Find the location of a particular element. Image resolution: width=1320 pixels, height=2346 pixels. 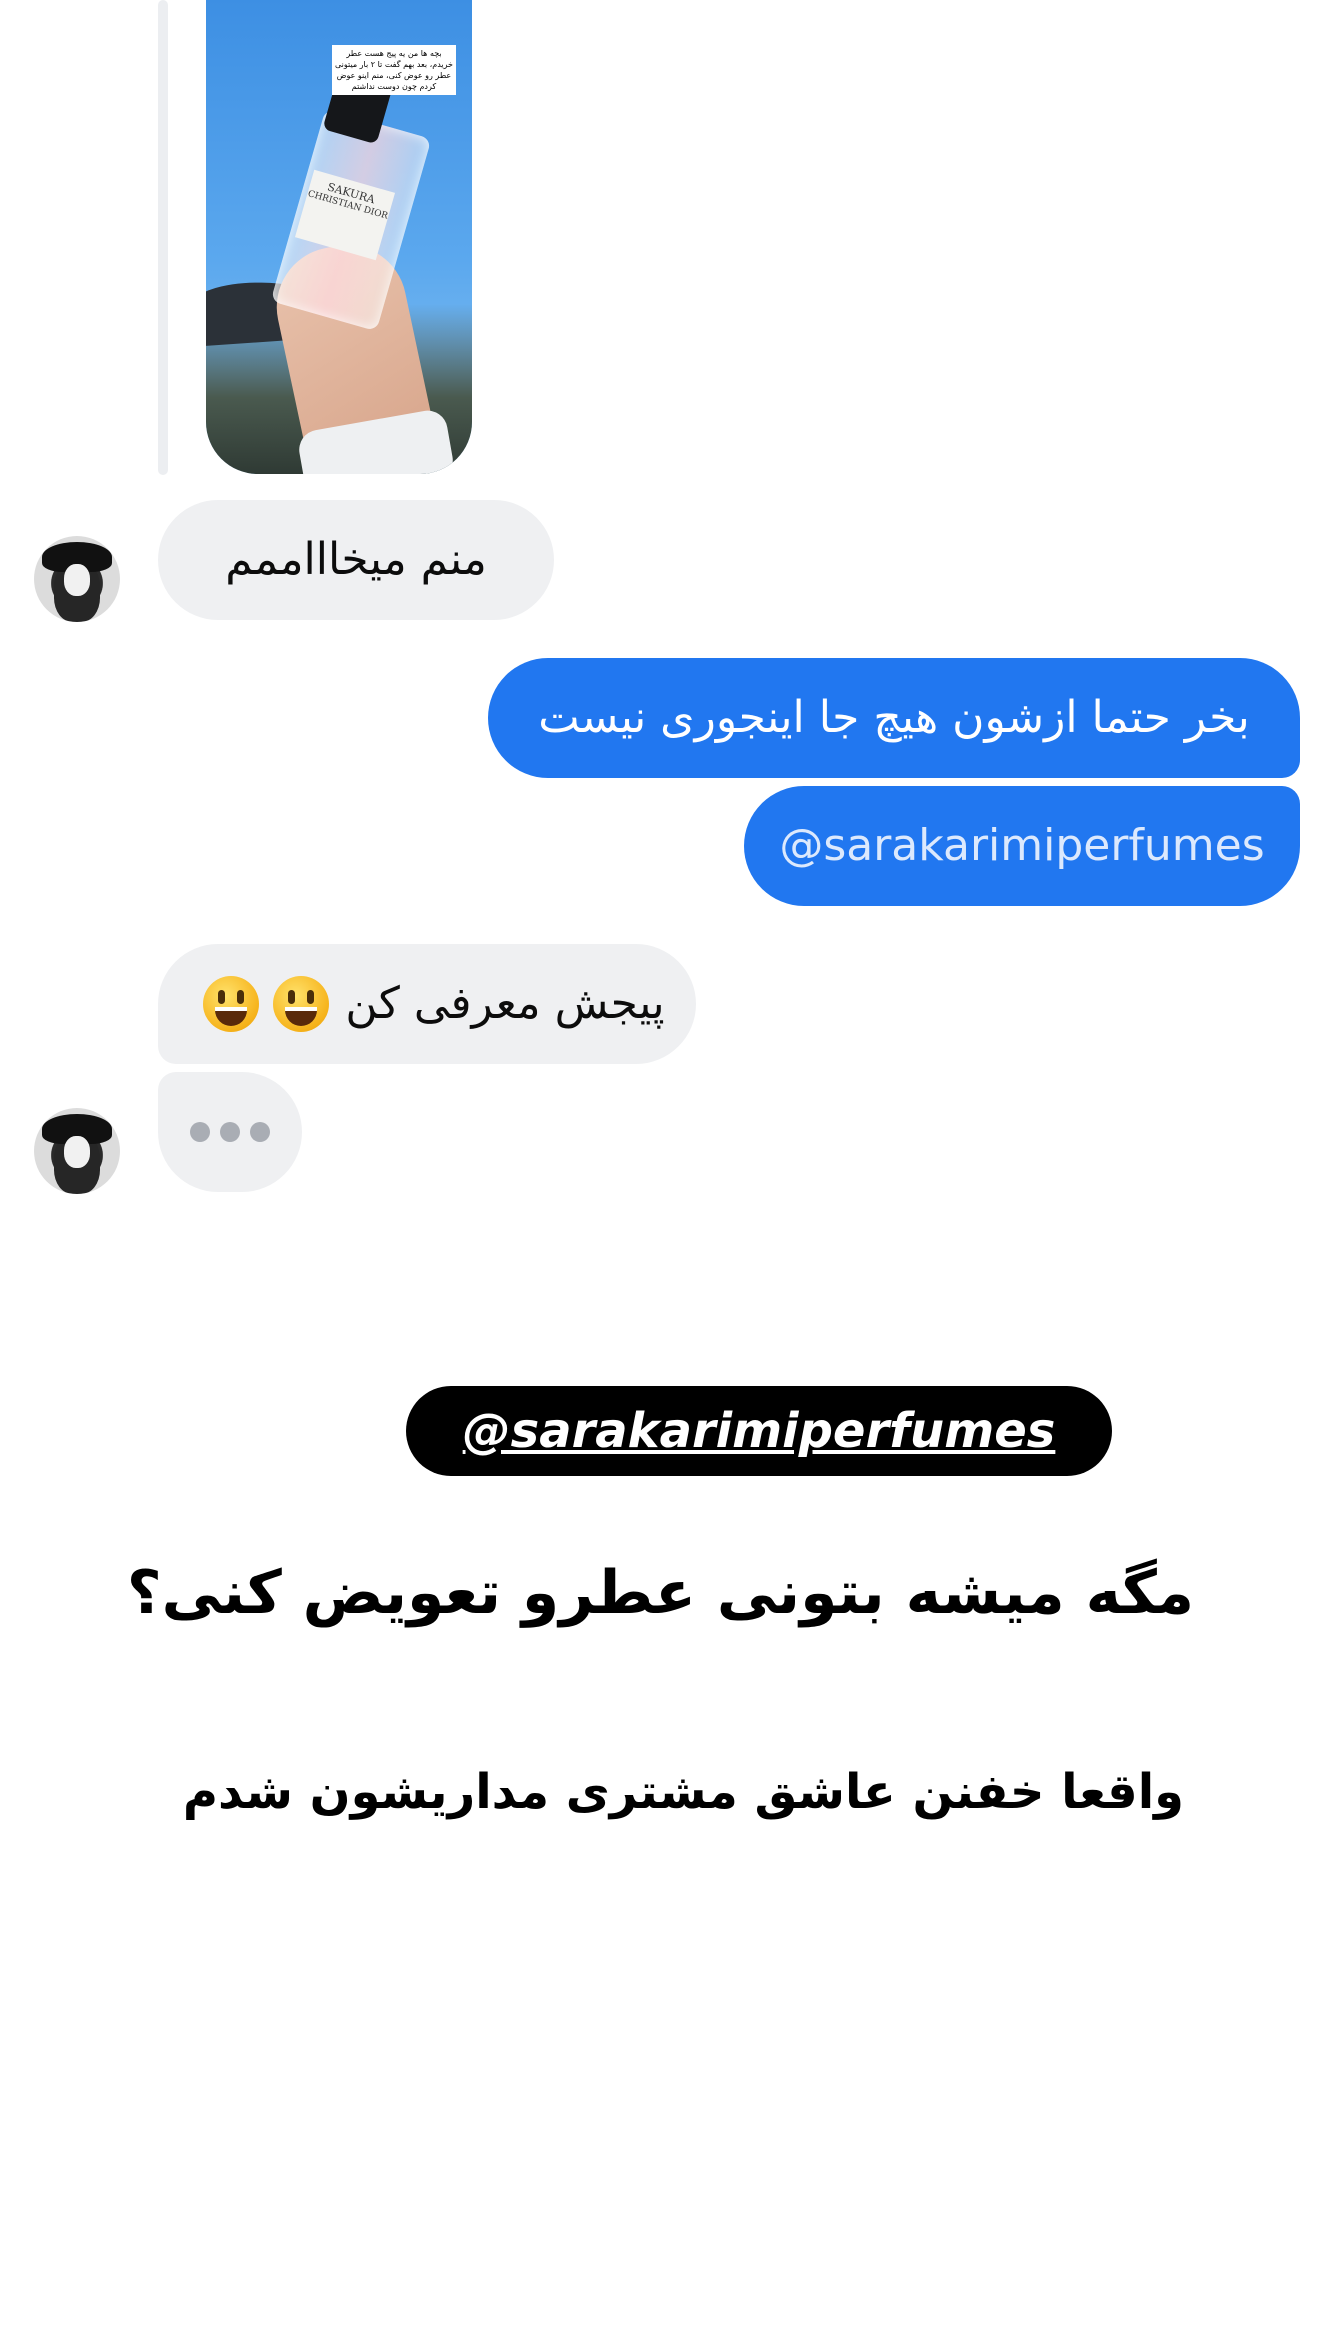

message-bubble-incoming: پیجش معرفی کن is located at coordinates (427, 1004).